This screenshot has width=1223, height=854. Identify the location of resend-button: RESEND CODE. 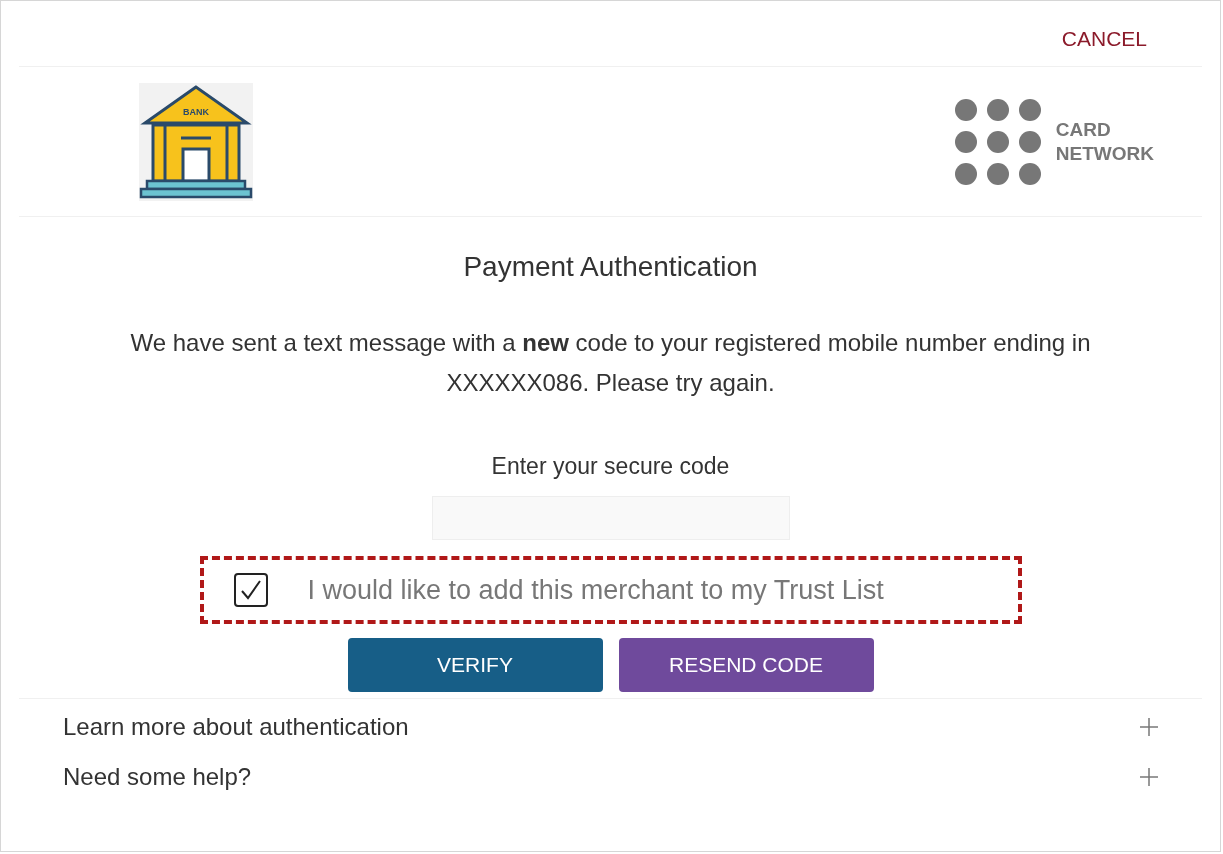
(746, 665).